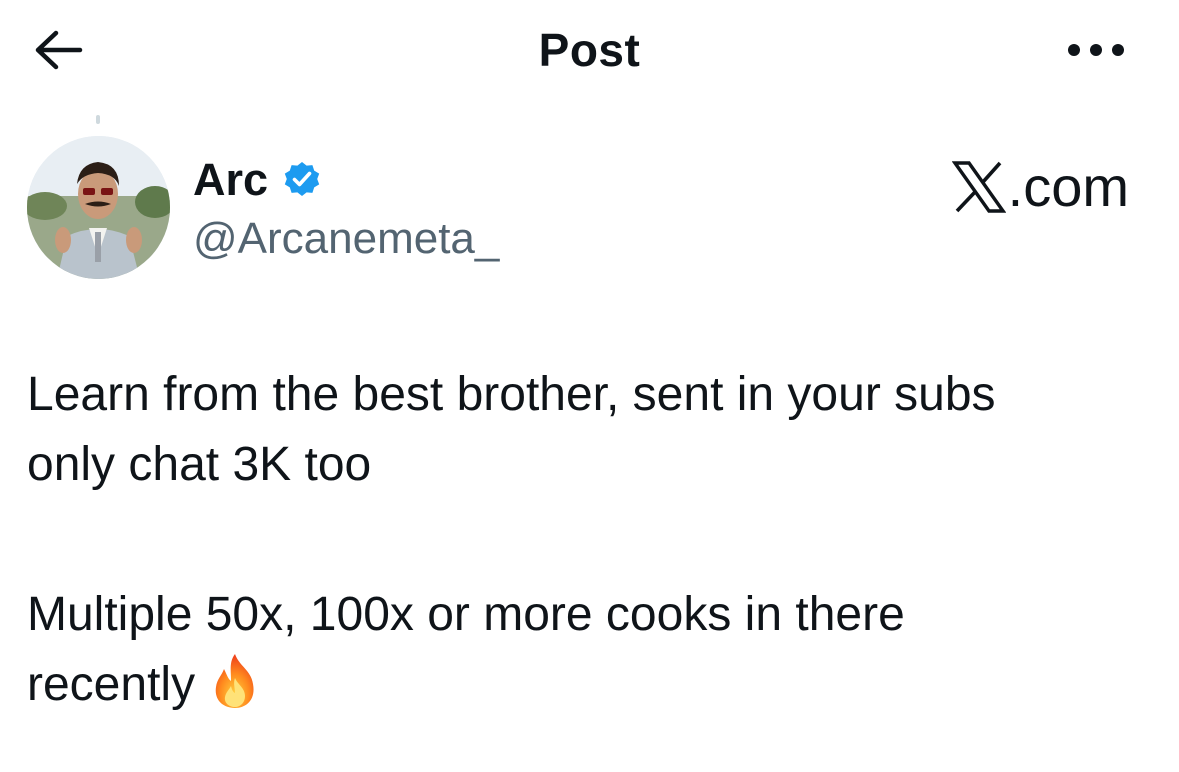  I want to click on author-name-row: Arc, so click(257, 180).